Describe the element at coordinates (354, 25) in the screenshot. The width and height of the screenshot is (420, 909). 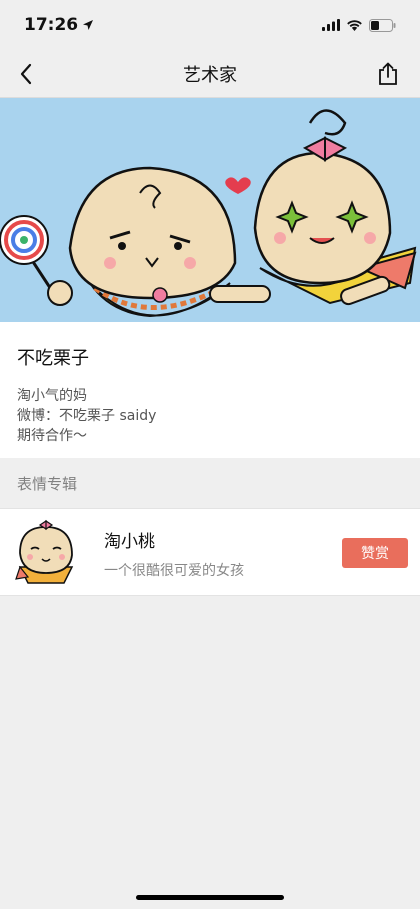
I see `wifi-icon` at that location.